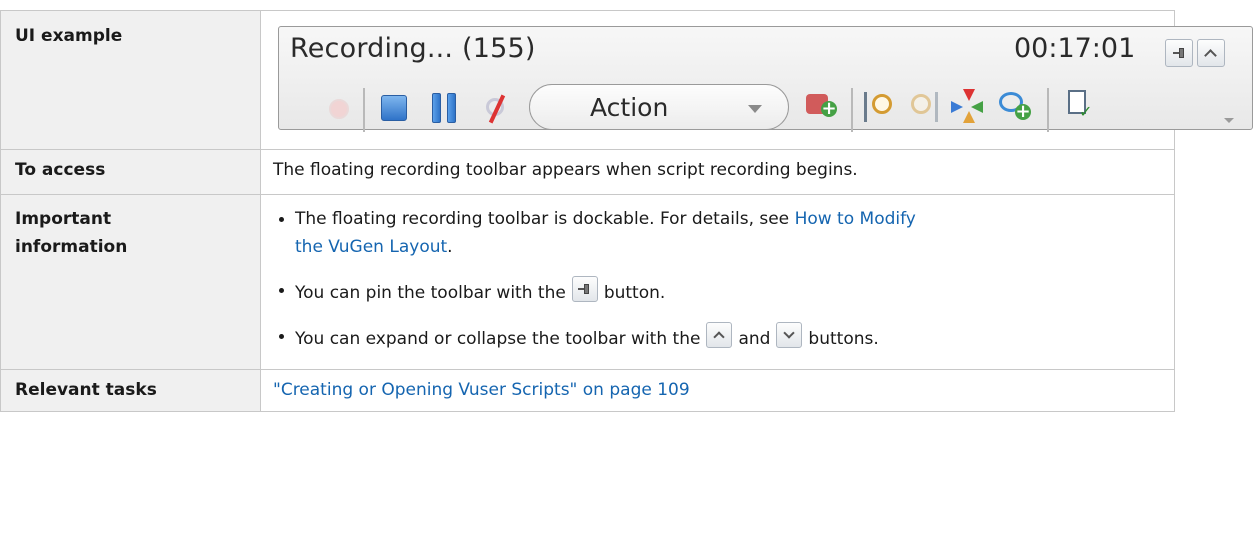 The image size is (1254, 533). Describe the element at coordinates (496, 108) in the screenshot. I see `cancel-recording-icon` at that location.